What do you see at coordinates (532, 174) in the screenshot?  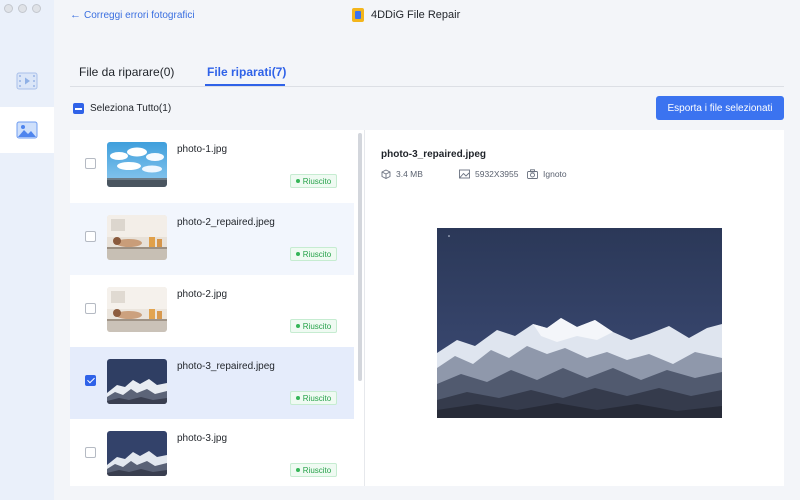 I see `camera-icon` at bounding box center [532, 174].